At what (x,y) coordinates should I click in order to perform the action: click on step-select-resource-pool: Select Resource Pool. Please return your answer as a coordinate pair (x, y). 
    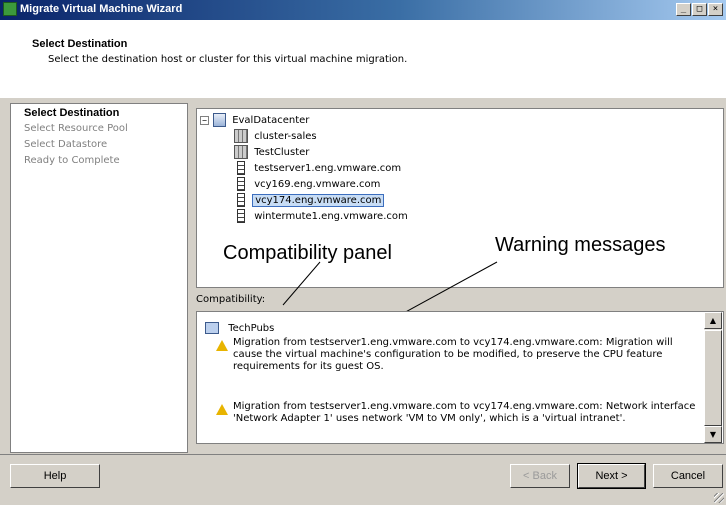
    Looking at the image, I should click on (76, 128).